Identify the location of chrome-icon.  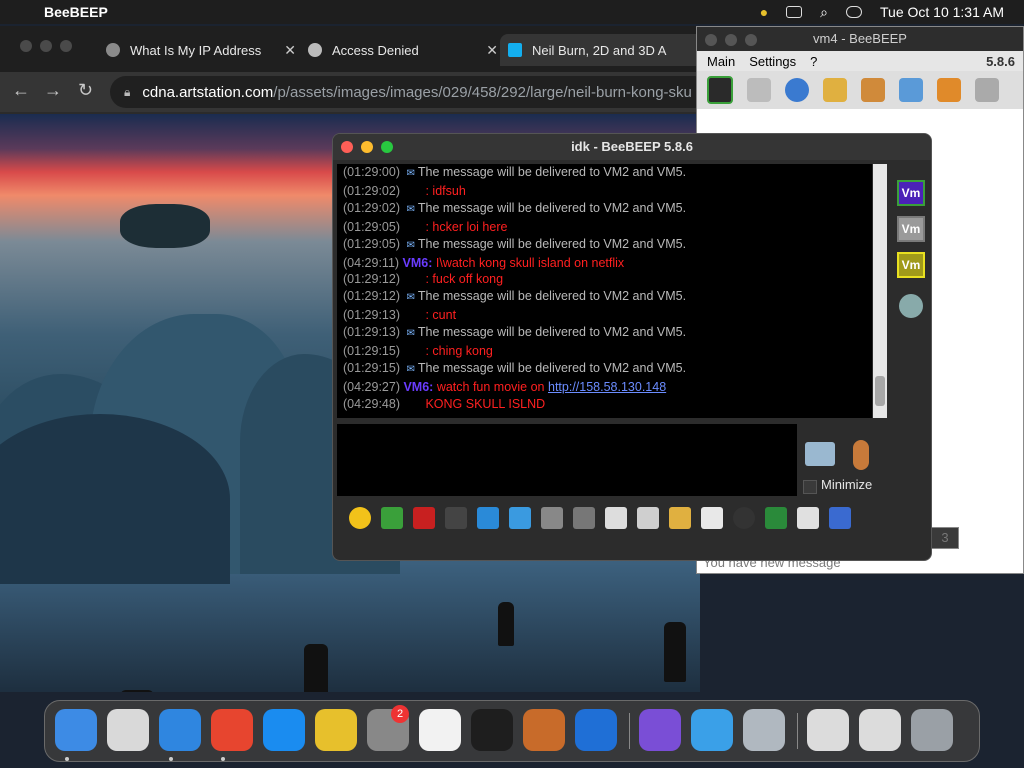
(232, 730).